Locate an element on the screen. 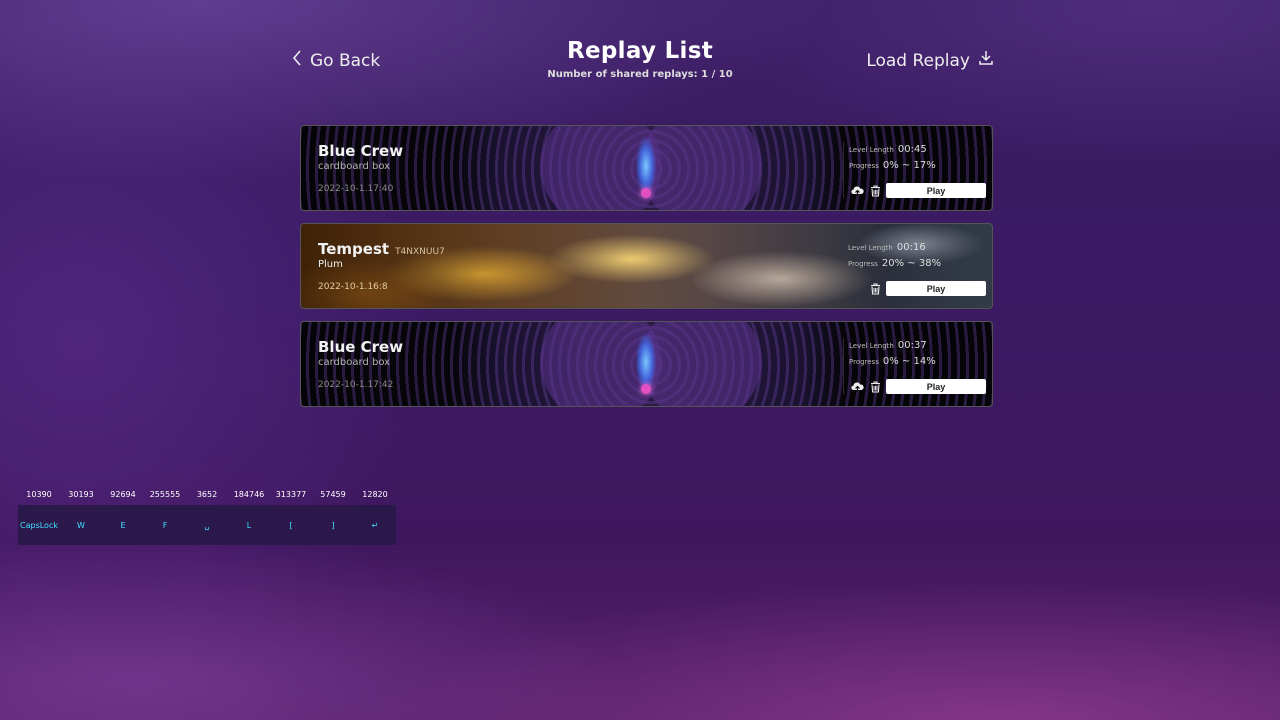  replay-date: 2022-10-1.16:8 is located at coordinates (353, 287).